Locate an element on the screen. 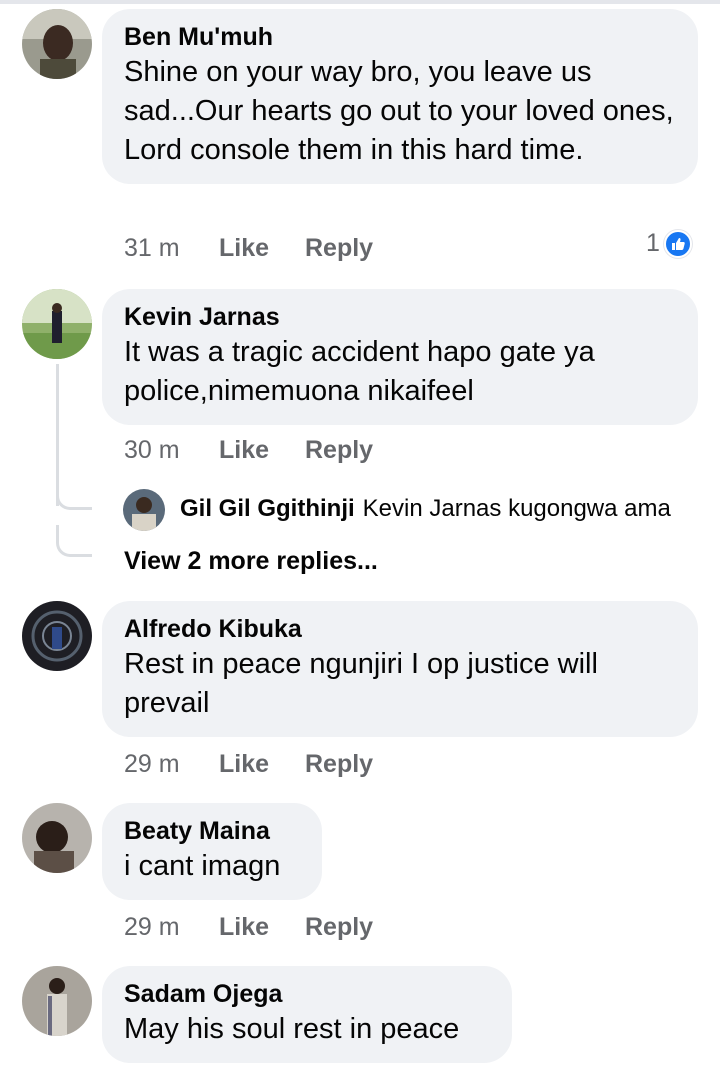 The height and width of the screenshot is (1066, 720). comment-author: Kevin Jarnas is located at coordinates (400, 317).